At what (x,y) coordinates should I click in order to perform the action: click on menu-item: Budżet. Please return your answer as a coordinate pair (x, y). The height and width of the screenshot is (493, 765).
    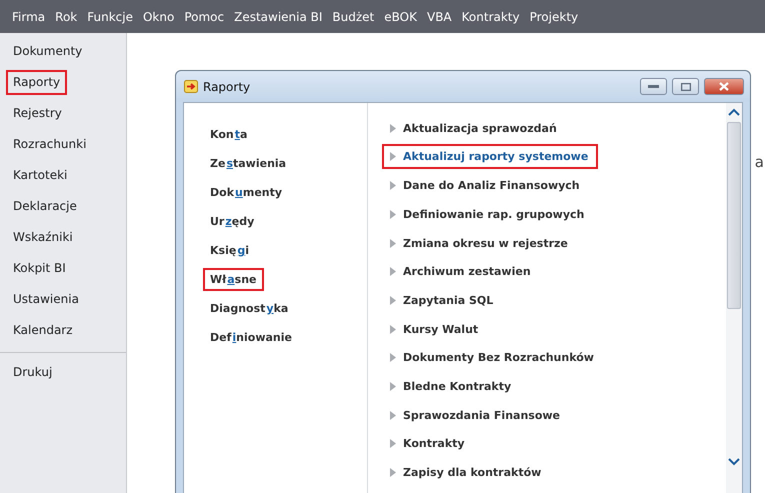
    Looking at the image, I should click on (353, 17).